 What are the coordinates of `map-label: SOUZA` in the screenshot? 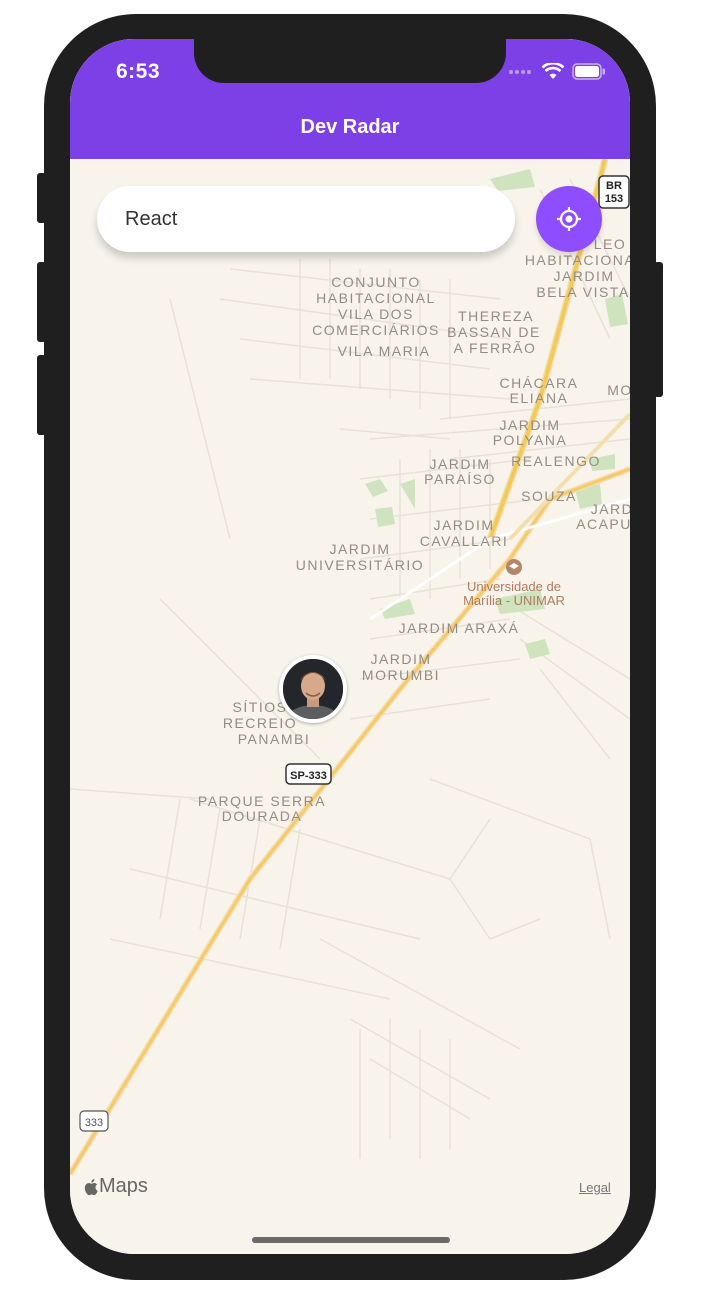 It's located at (549, 496).